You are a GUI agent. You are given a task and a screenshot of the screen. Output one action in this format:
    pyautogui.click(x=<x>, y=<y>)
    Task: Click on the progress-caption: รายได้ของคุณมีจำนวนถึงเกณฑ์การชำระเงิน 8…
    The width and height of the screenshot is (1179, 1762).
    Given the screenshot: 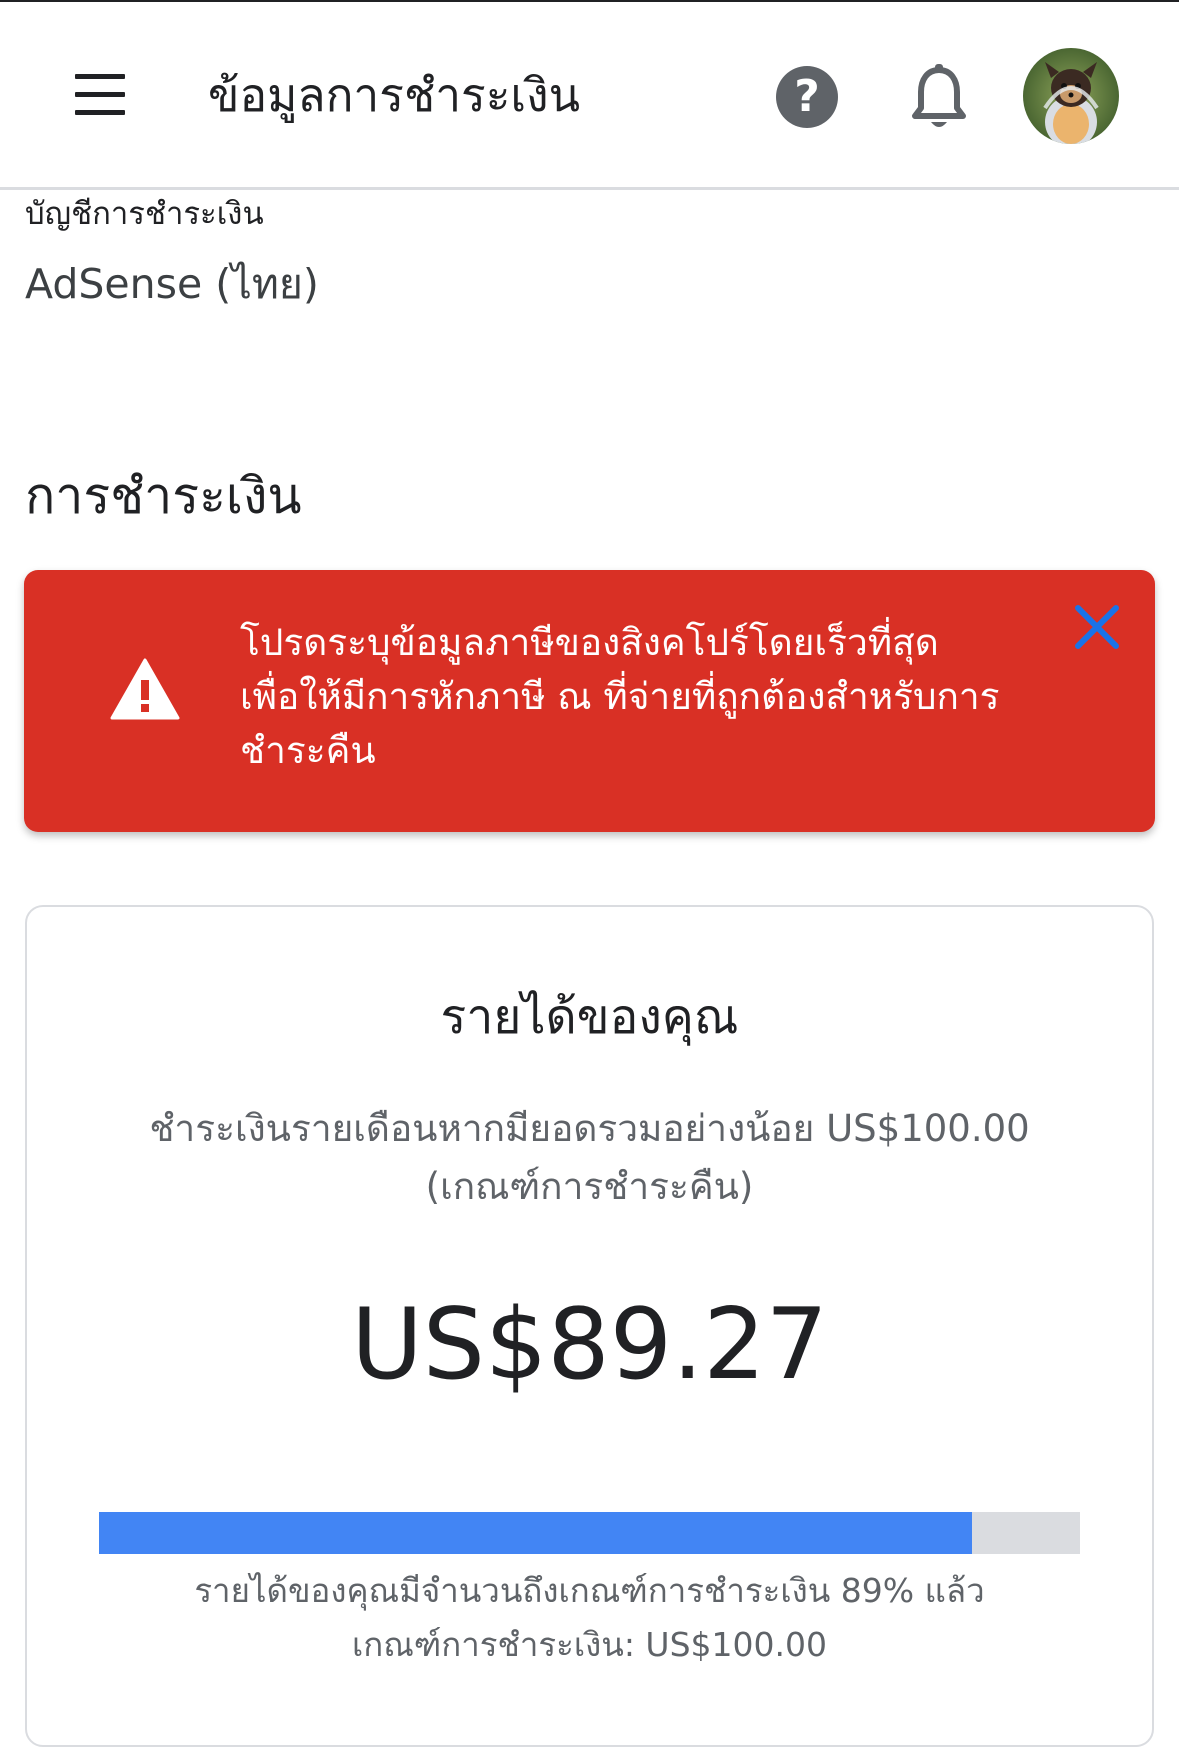 What is the action you would take?
    pyautogui.click(x=589, y=1618)
    